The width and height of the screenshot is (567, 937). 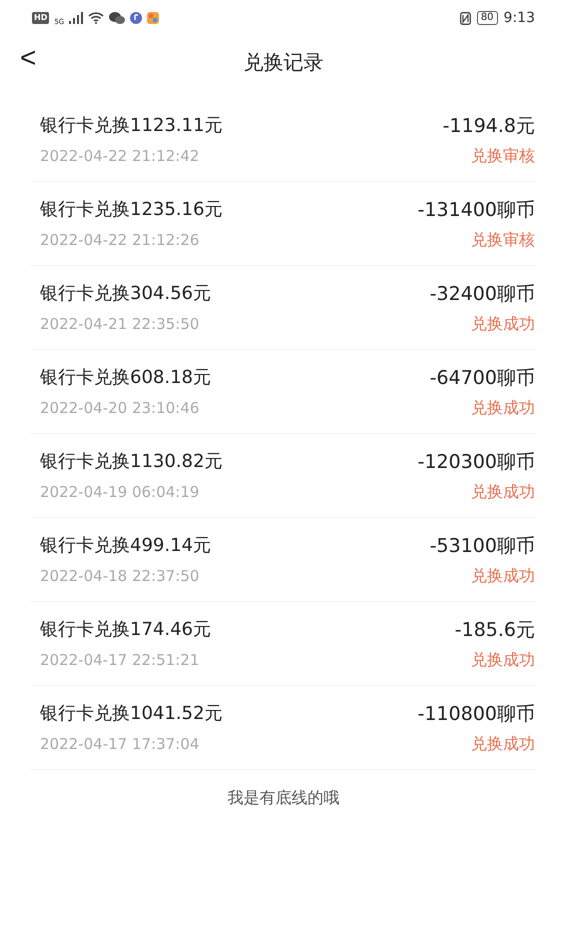 What do you see at coordinates (120, 324) in the screenshot?
I see `record-time: 2022-04-21 22:35:50` at bounding box center [120, 324].